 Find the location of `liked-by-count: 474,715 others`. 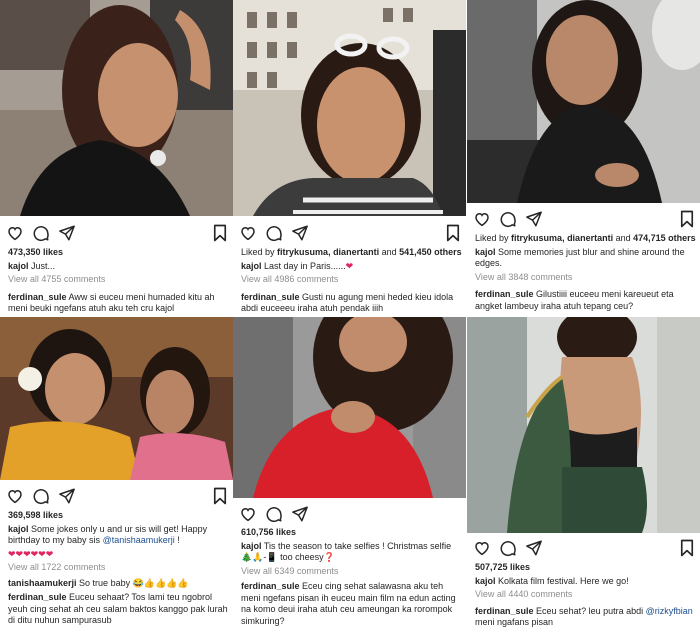

liked-by-count: 474,715 others is located at coordinates (664, 238).